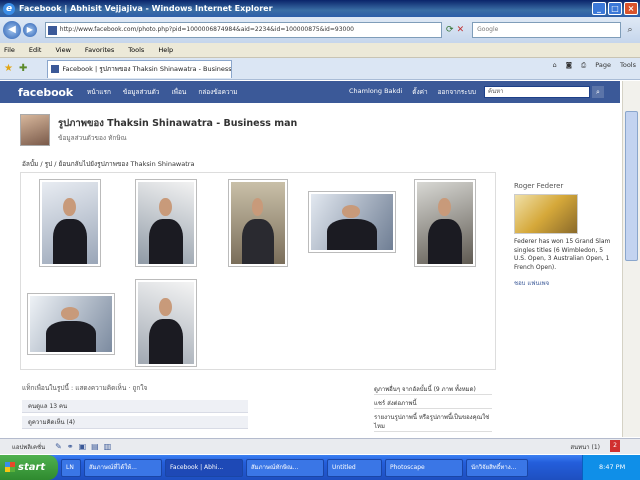  I want to click on taskbar-item: Photoscape, so click(424, 467).